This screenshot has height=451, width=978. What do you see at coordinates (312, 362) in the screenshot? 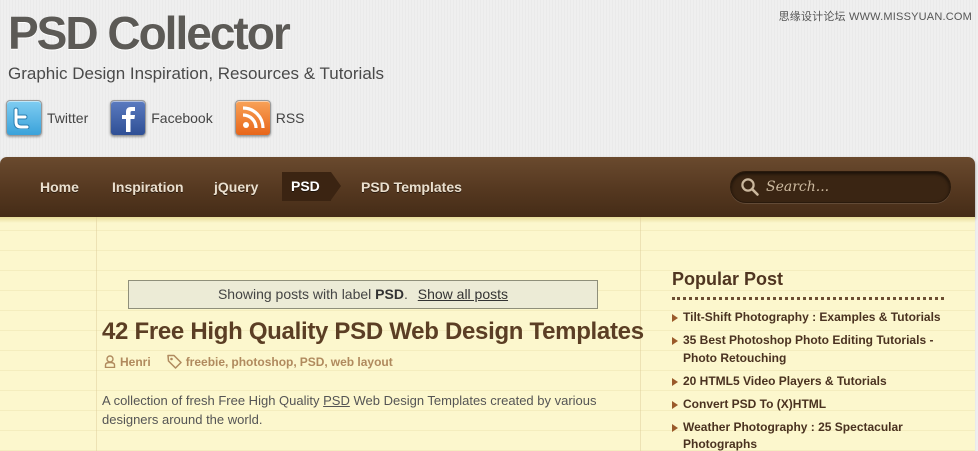
I see `post-tag-psd: PSD` at bounding box center [312, 362].